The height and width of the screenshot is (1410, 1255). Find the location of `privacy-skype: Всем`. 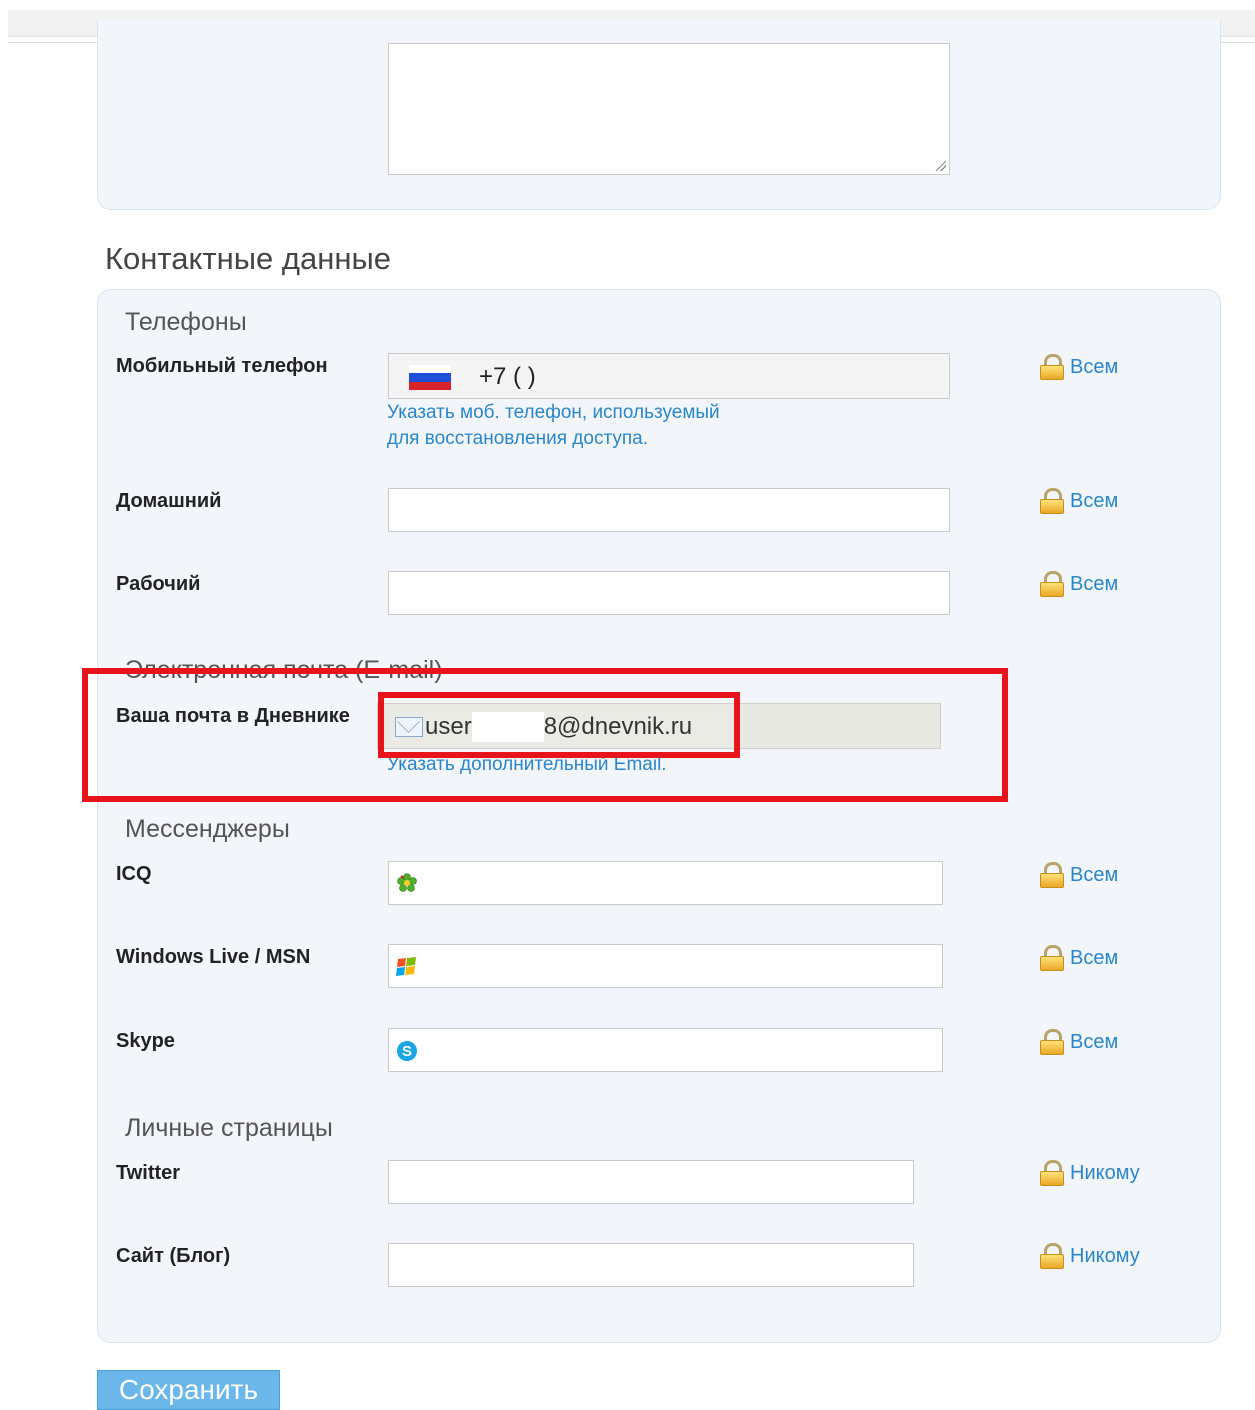

privacy-skype: Всем is located at coordinates (1079, 1042).